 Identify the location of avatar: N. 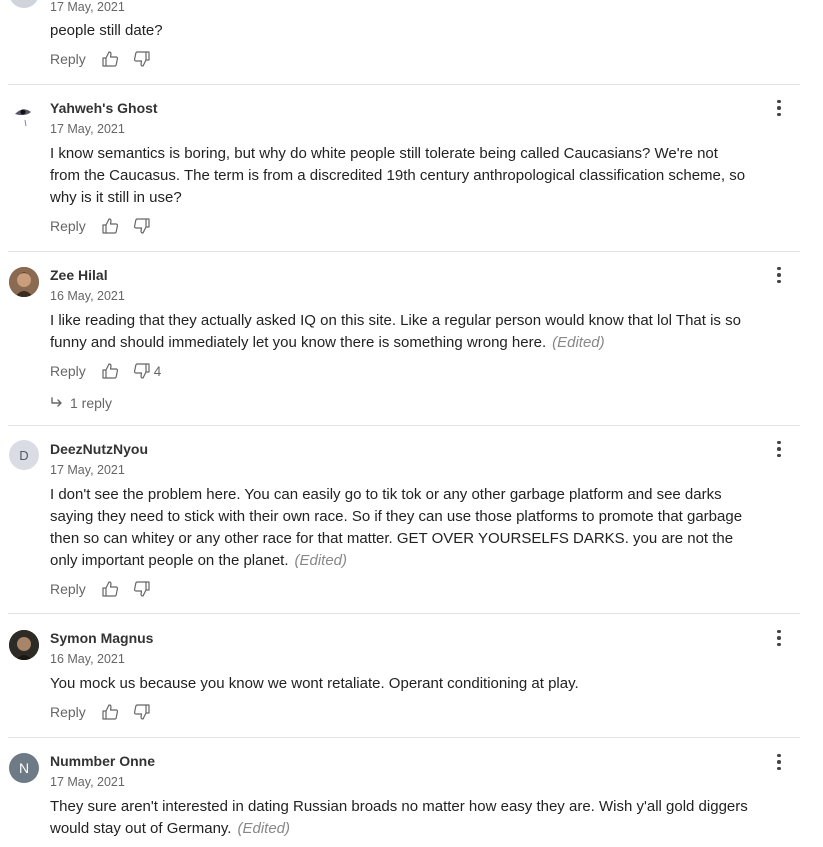
(24, 768).